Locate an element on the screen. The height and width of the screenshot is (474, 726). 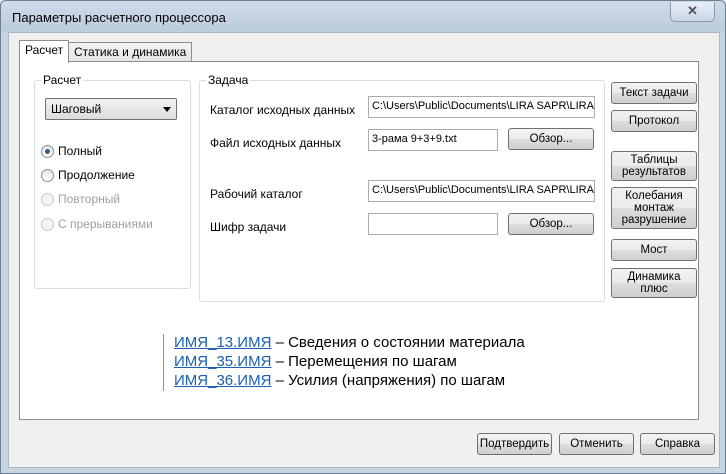
radio-interrupted-label: С прерываниями is located at coordinates (105, 224).